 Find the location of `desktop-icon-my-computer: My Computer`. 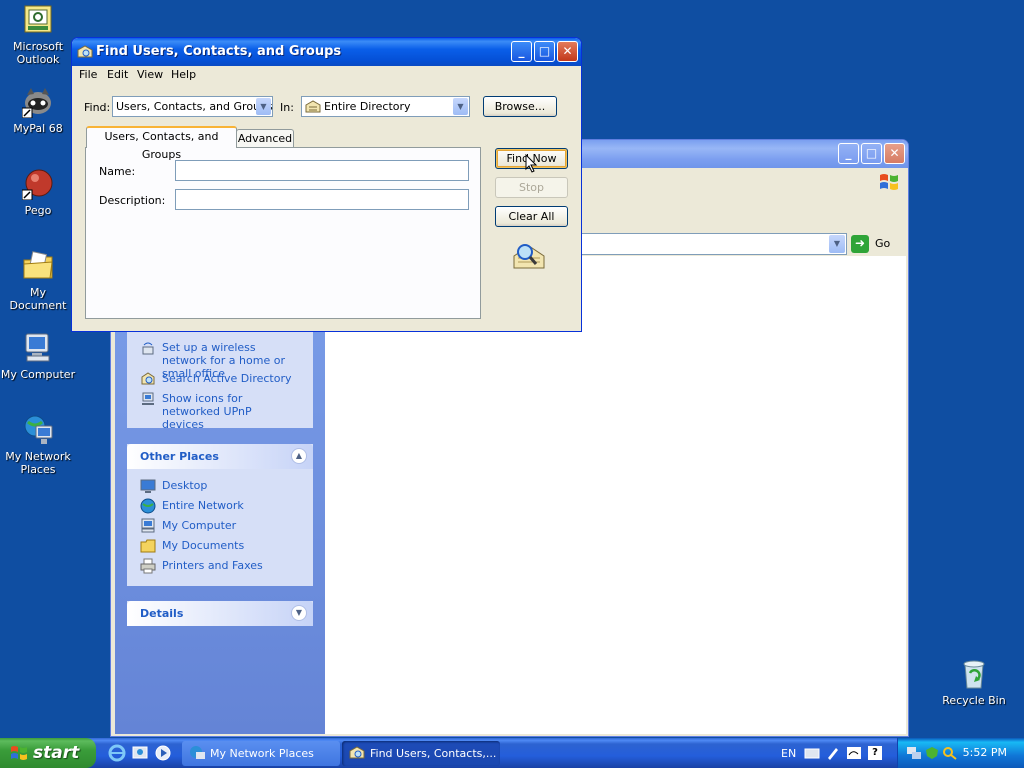

desktop-icon-my-computer: My Computer is located at coordinates (38, 356).